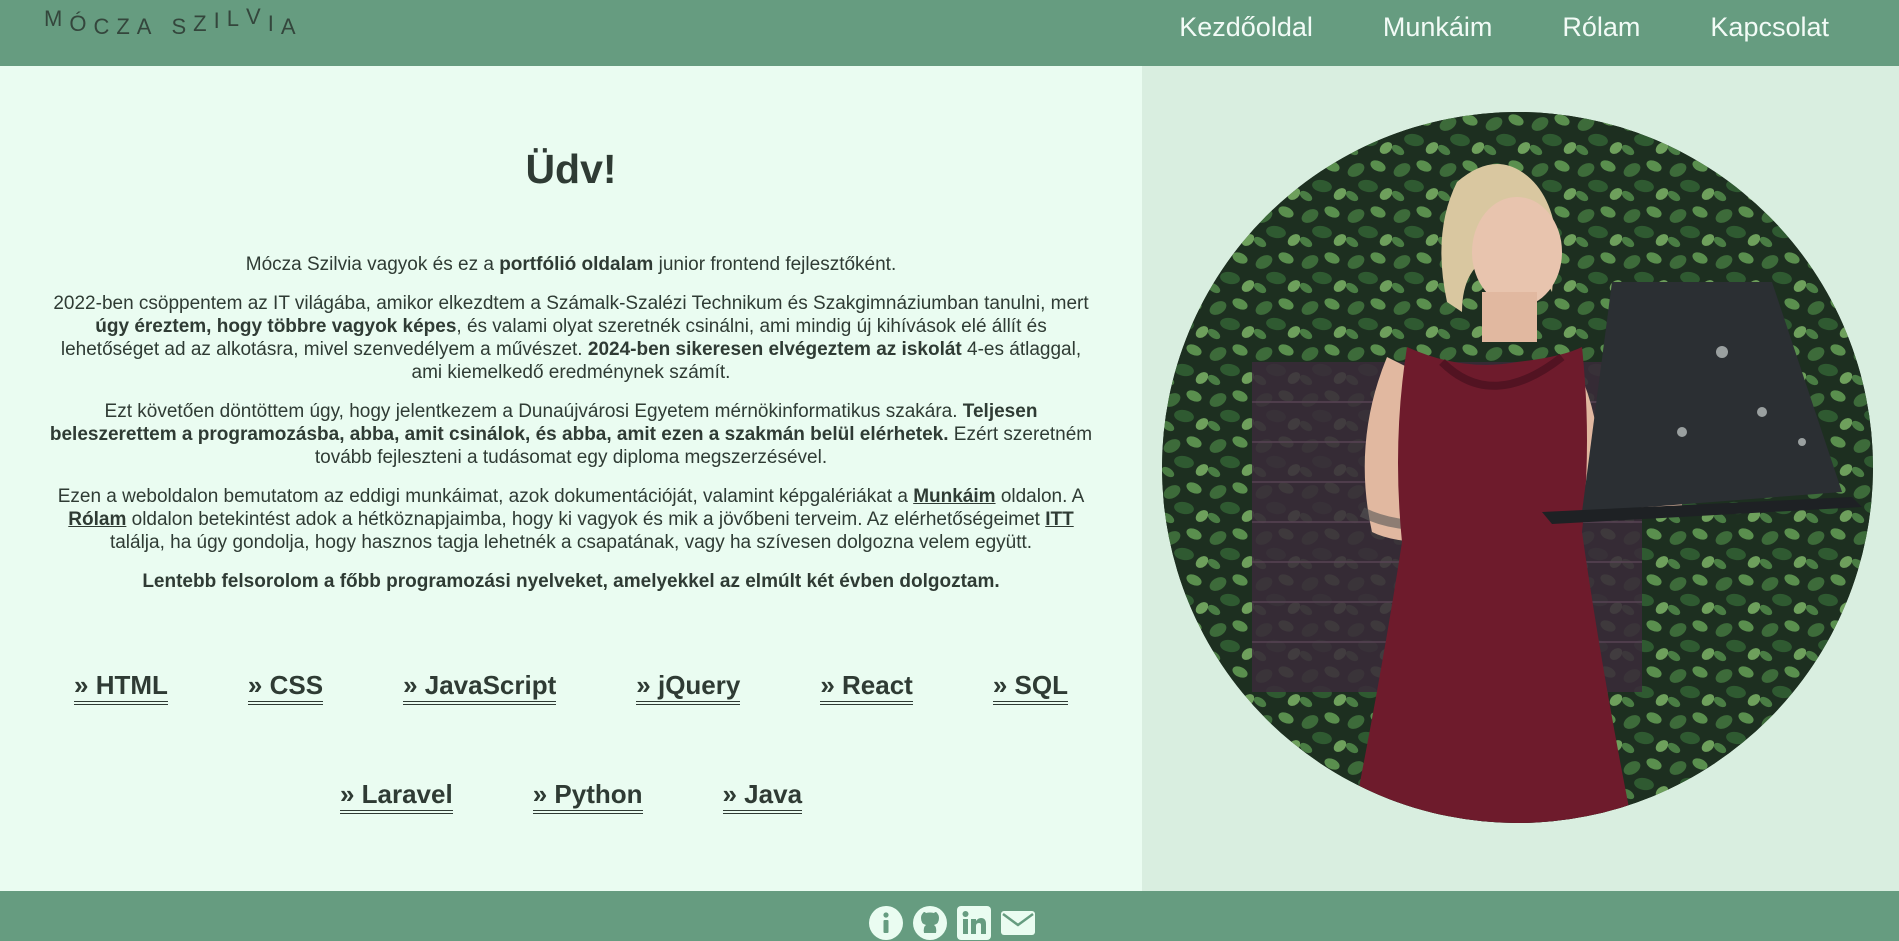  I want to click on logo-letter: C, so click(101, 26).